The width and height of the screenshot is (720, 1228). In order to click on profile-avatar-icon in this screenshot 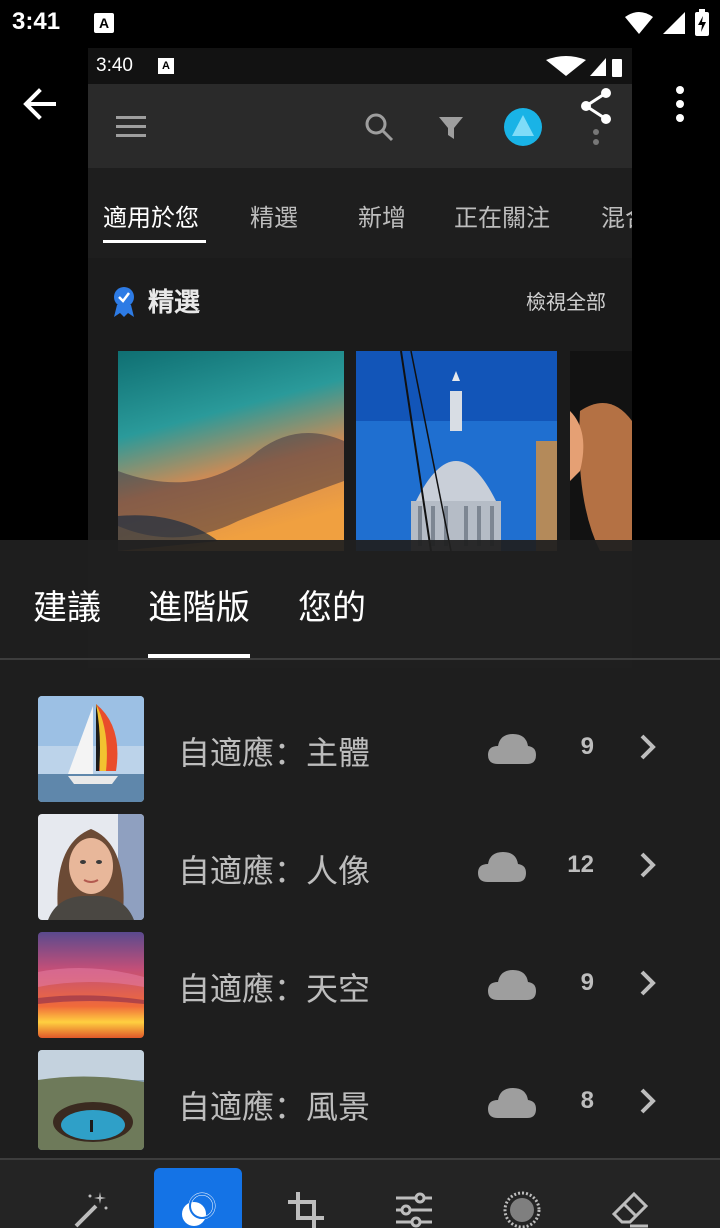, I will do `click(523, 127)`.